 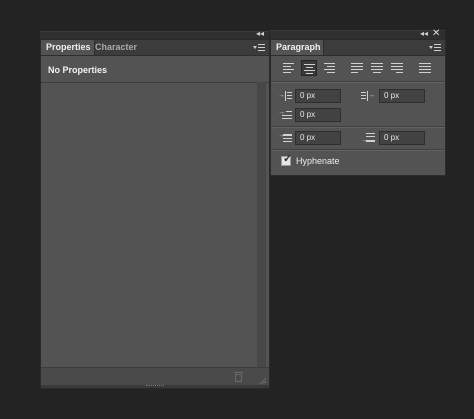 I want to click on tab-properties: Properties, so click(x=68, y=47).